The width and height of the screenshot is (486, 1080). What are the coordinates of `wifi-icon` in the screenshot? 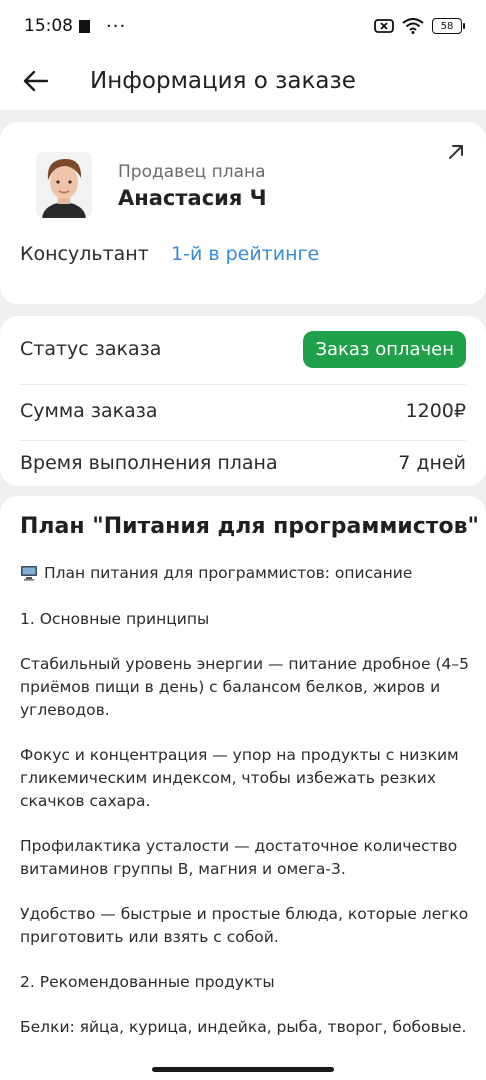 It's located at (413, 26).